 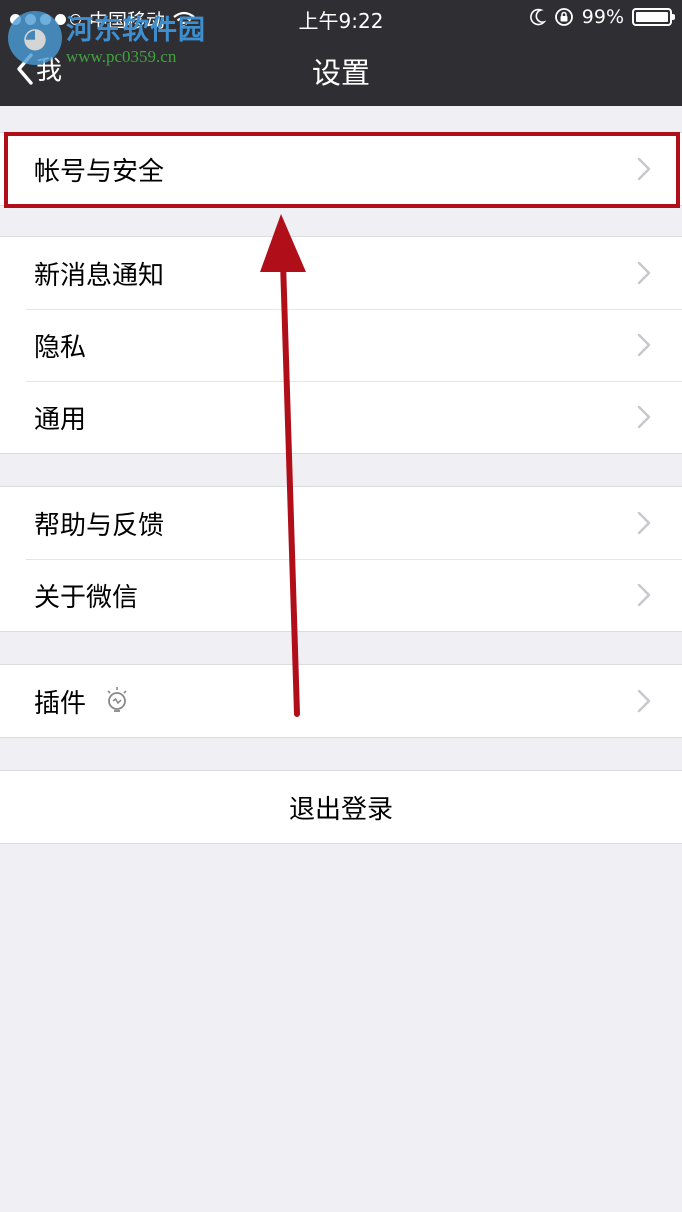 What do you see at coordinates (341, 417) in the screenshot?
I see `settings-item-general: 通用` at bounding box center [341, 417].